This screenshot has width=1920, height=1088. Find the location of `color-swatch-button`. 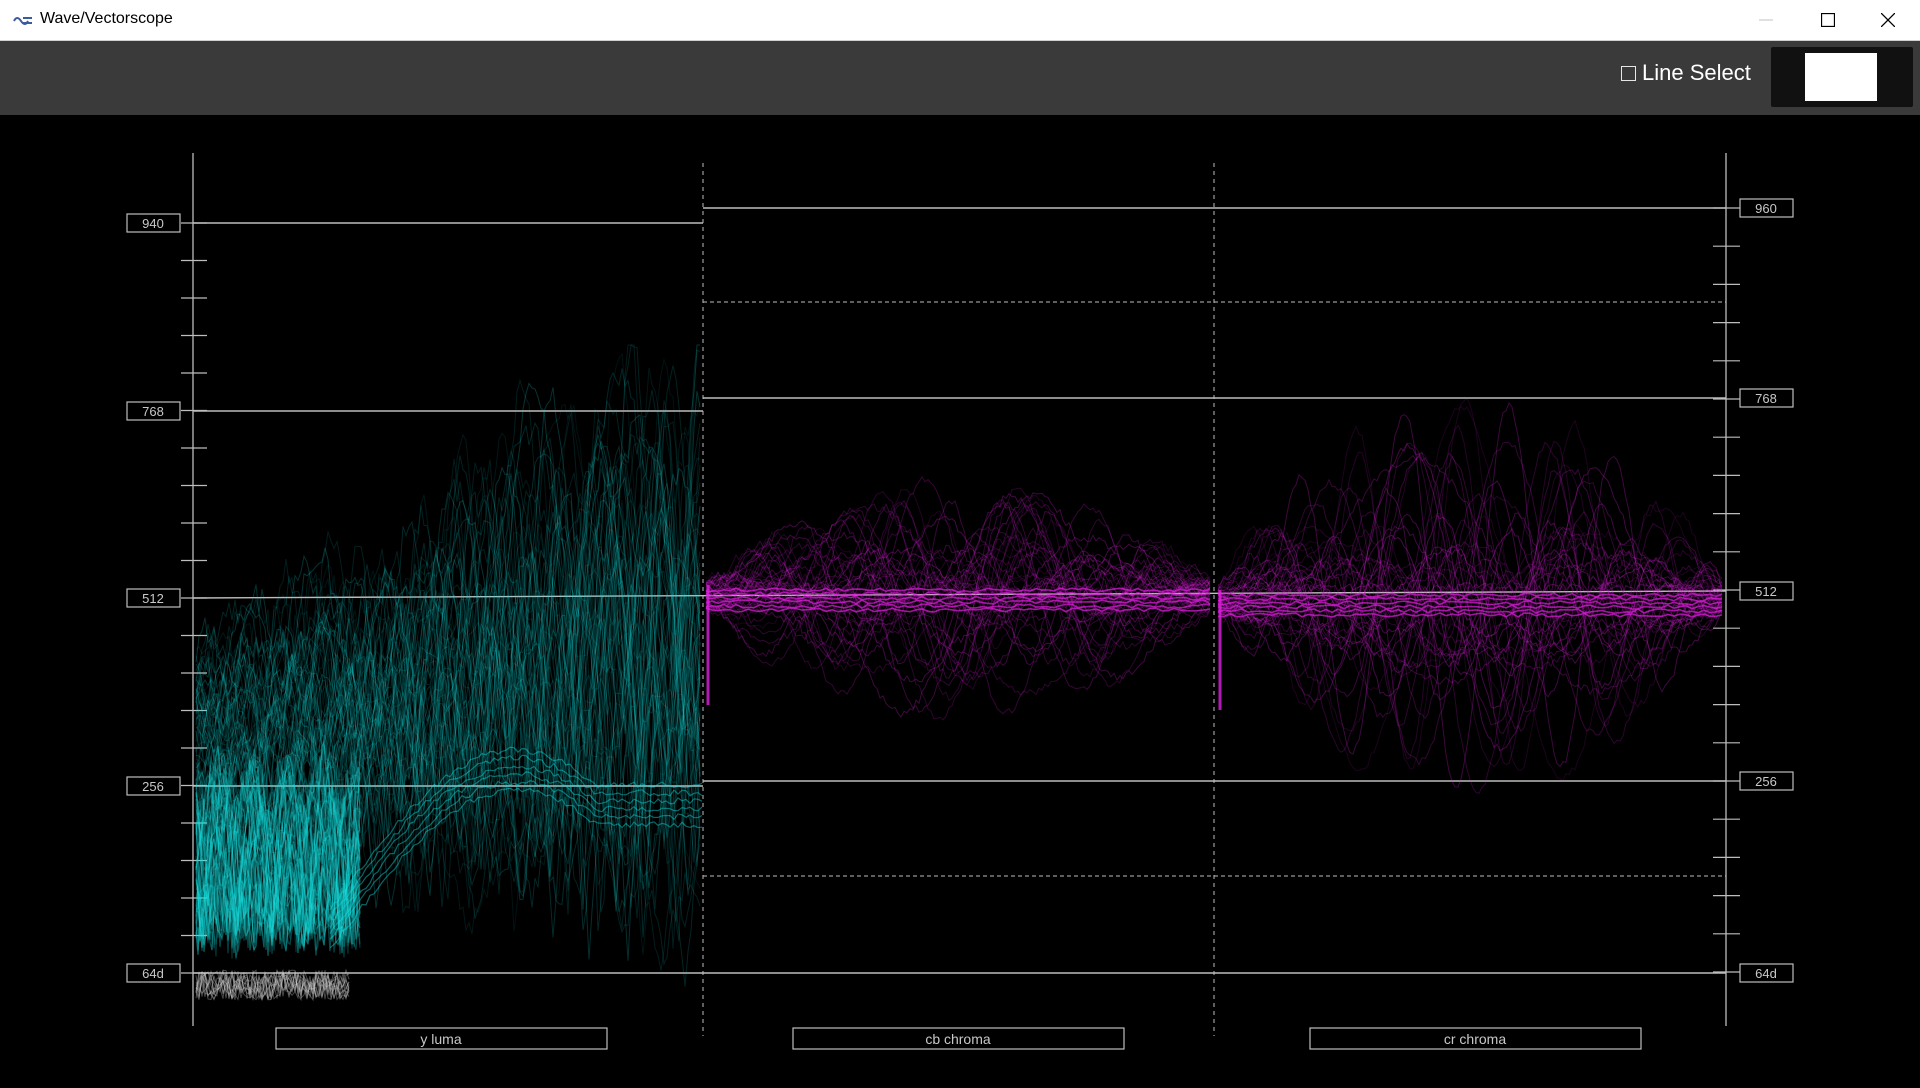

color-swatch-button is located at coordinates (1842, 77).